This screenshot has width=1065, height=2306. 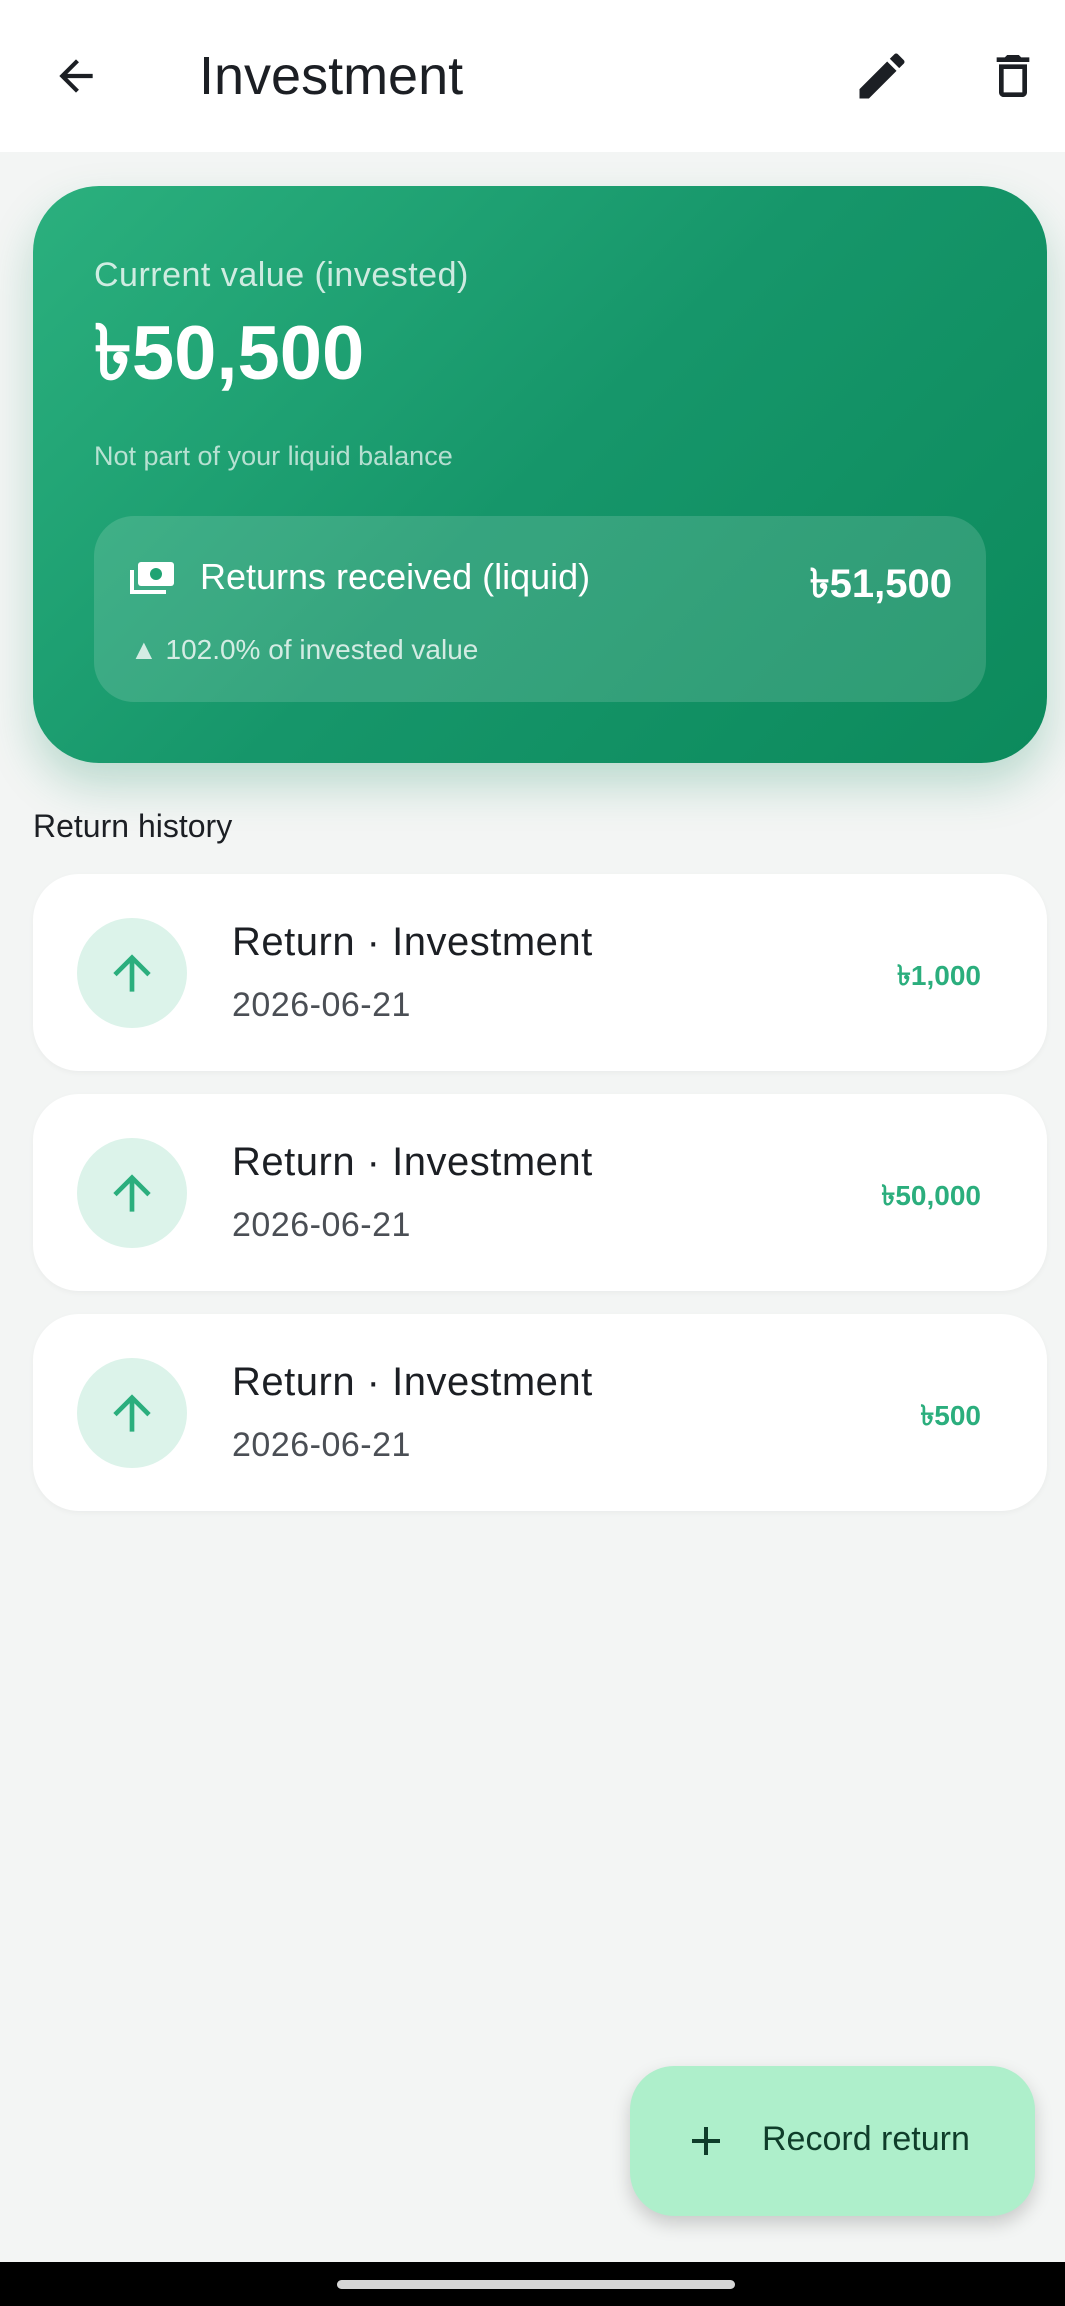 I want to click on trash-icon, so click(x=1013, y=76).